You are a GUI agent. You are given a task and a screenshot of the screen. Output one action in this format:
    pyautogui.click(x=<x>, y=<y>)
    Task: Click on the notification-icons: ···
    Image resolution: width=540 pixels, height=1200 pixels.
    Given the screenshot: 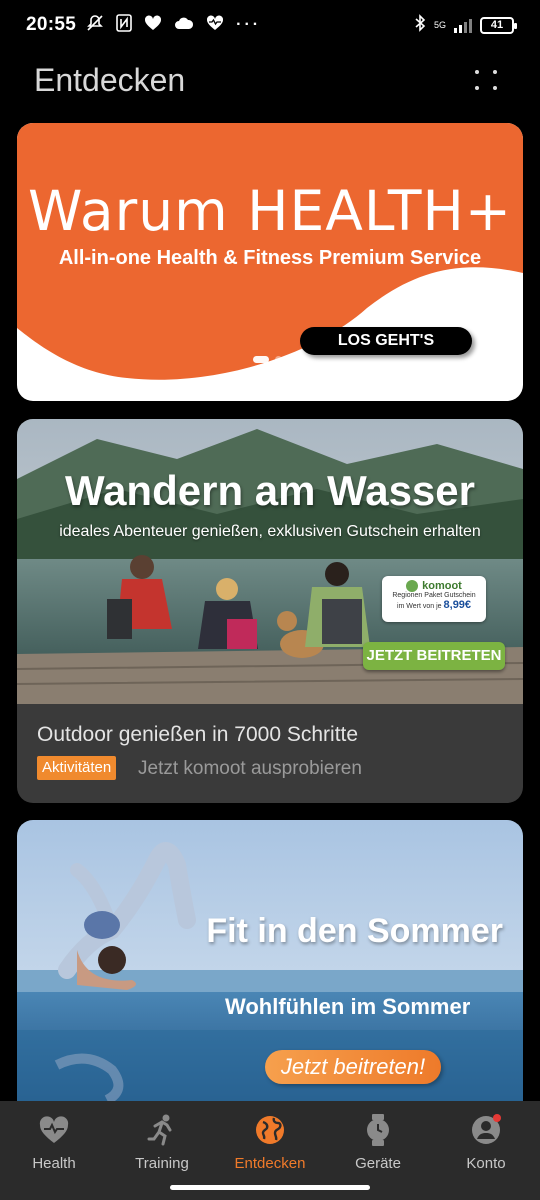 What is the action you would take?
    pyautogui.click(x=174, y=25)
    